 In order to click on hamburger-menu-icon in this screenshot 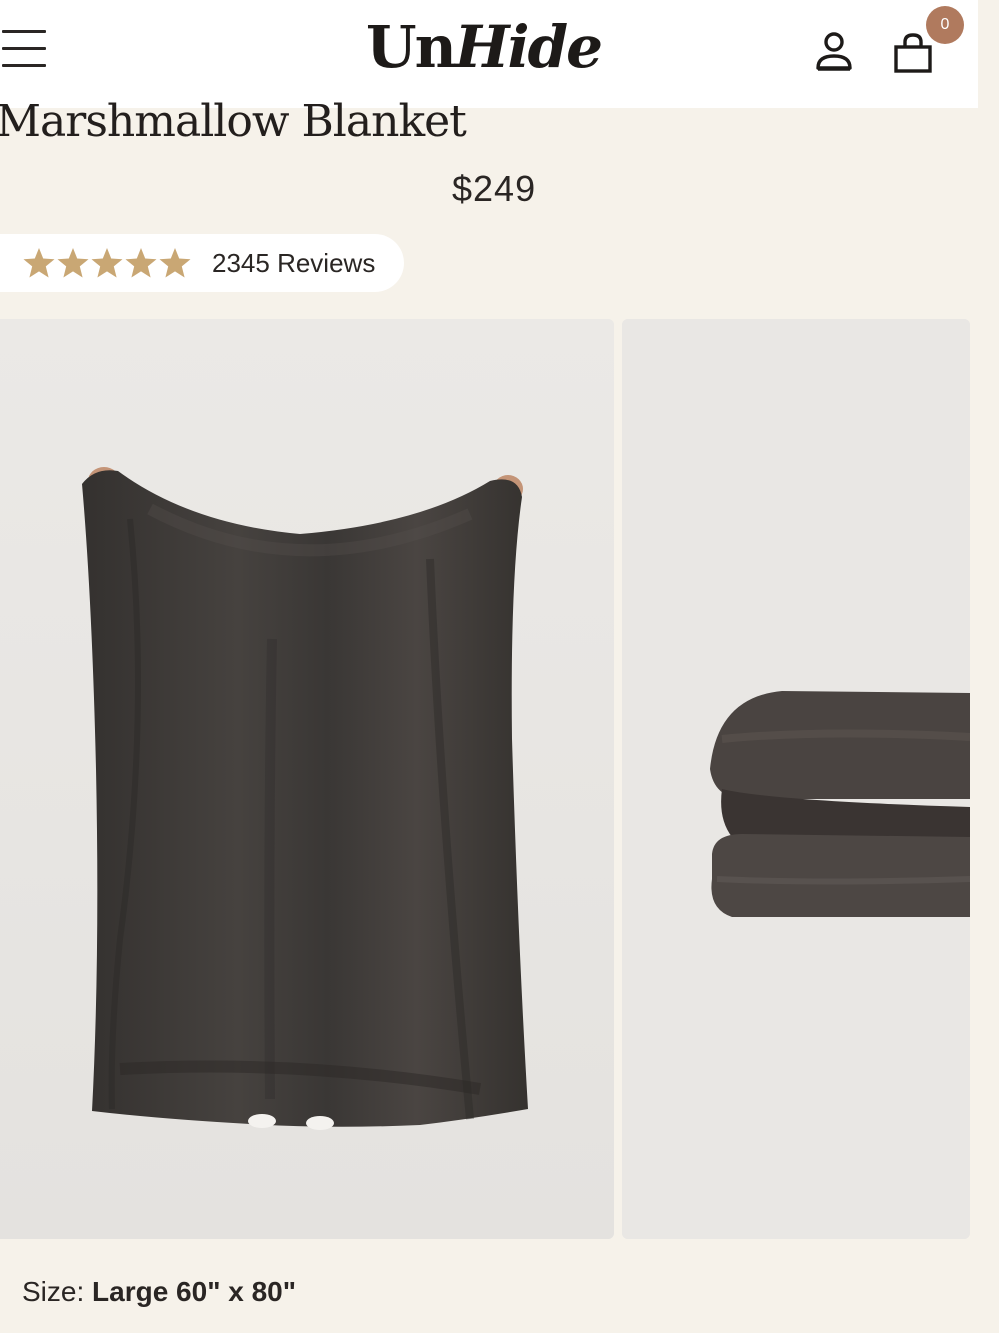, I will do `click(25, 49)`.